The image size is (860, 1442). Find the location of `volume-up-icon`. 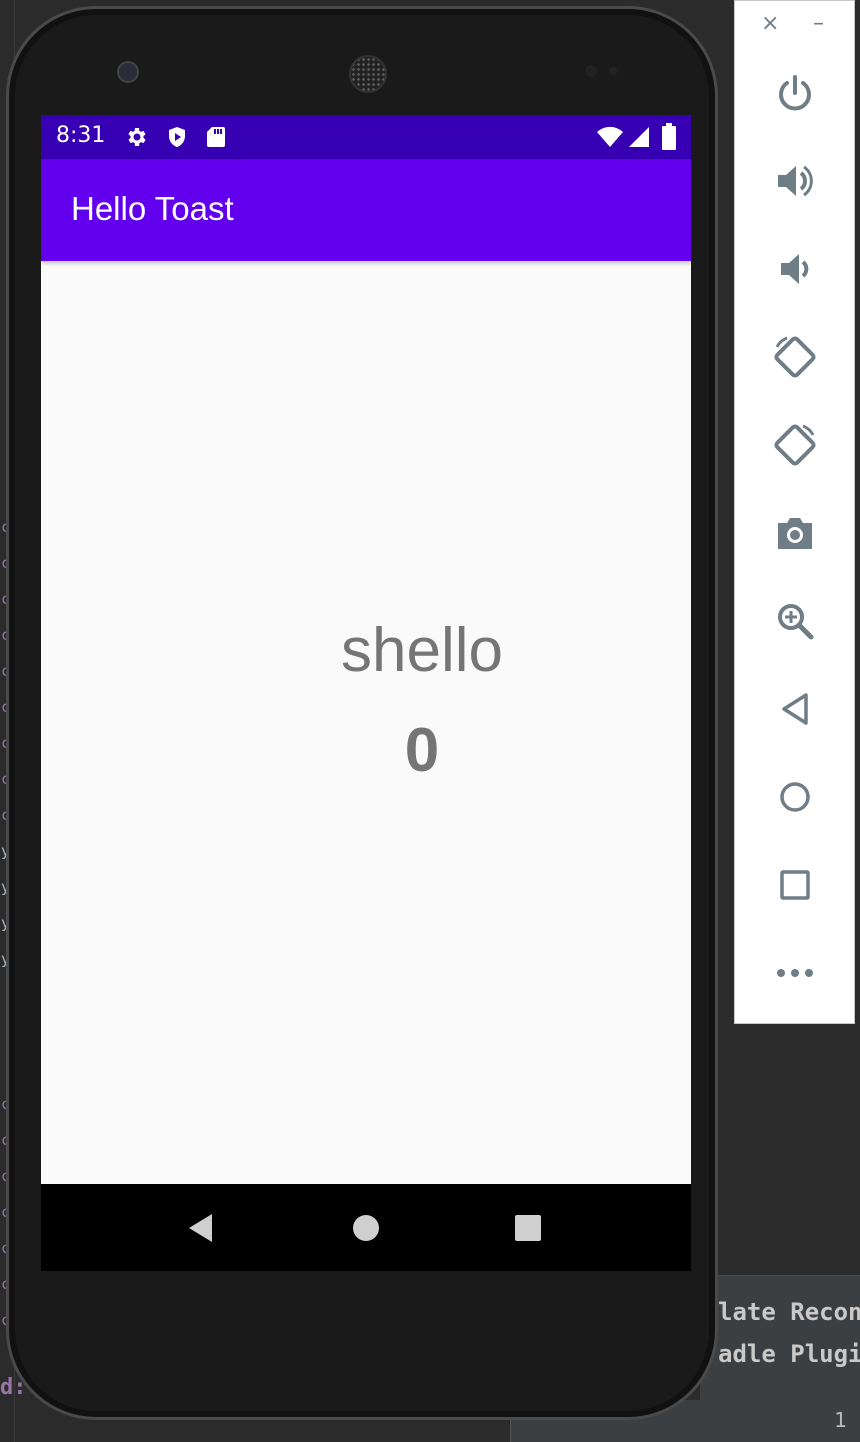

volume-up-icon is located at coordinates (795, 181).